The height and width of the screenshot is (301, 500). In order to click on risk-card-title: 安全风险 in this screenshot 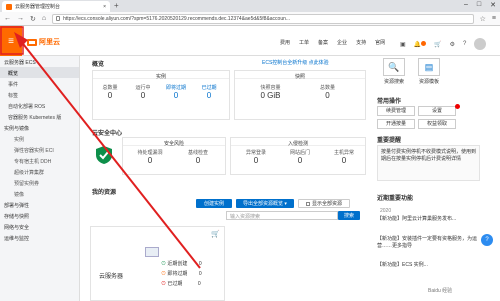, I will do `click(174, 142)`.